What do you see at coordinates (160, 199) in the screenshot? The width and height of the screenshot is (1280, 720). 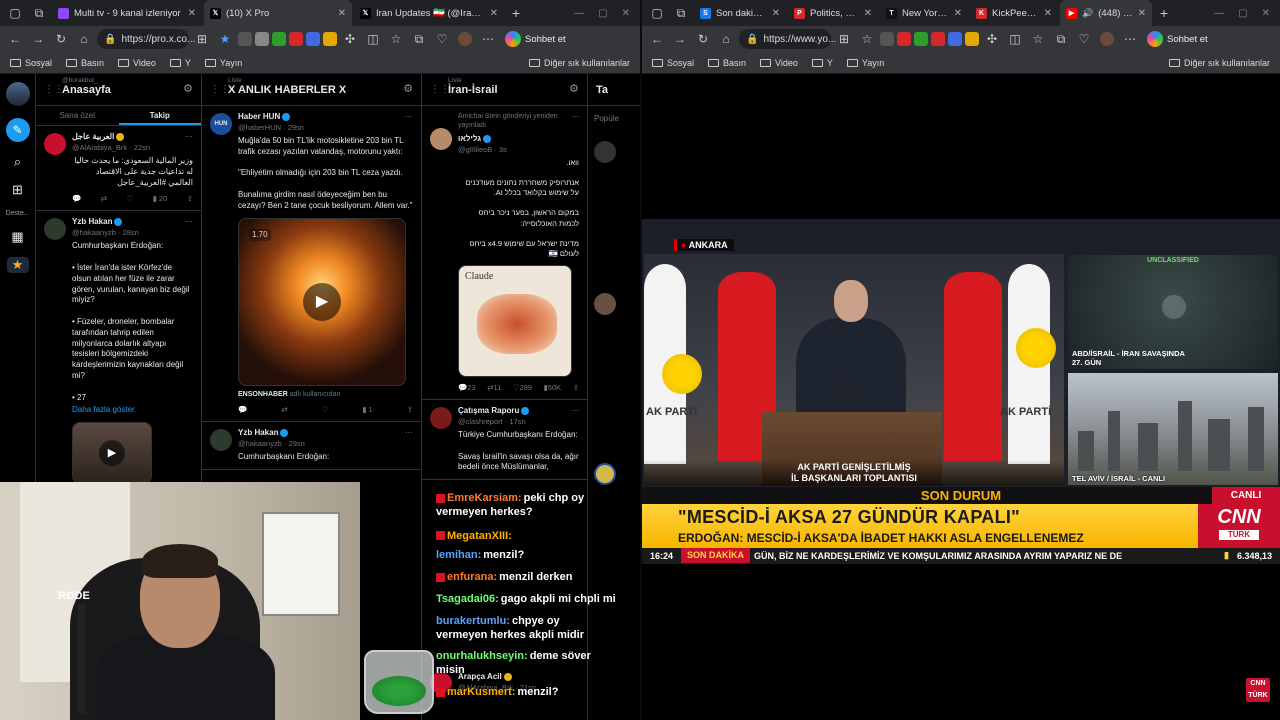 I see `views-count: ▮ 20` at bounding box center [160, 199].